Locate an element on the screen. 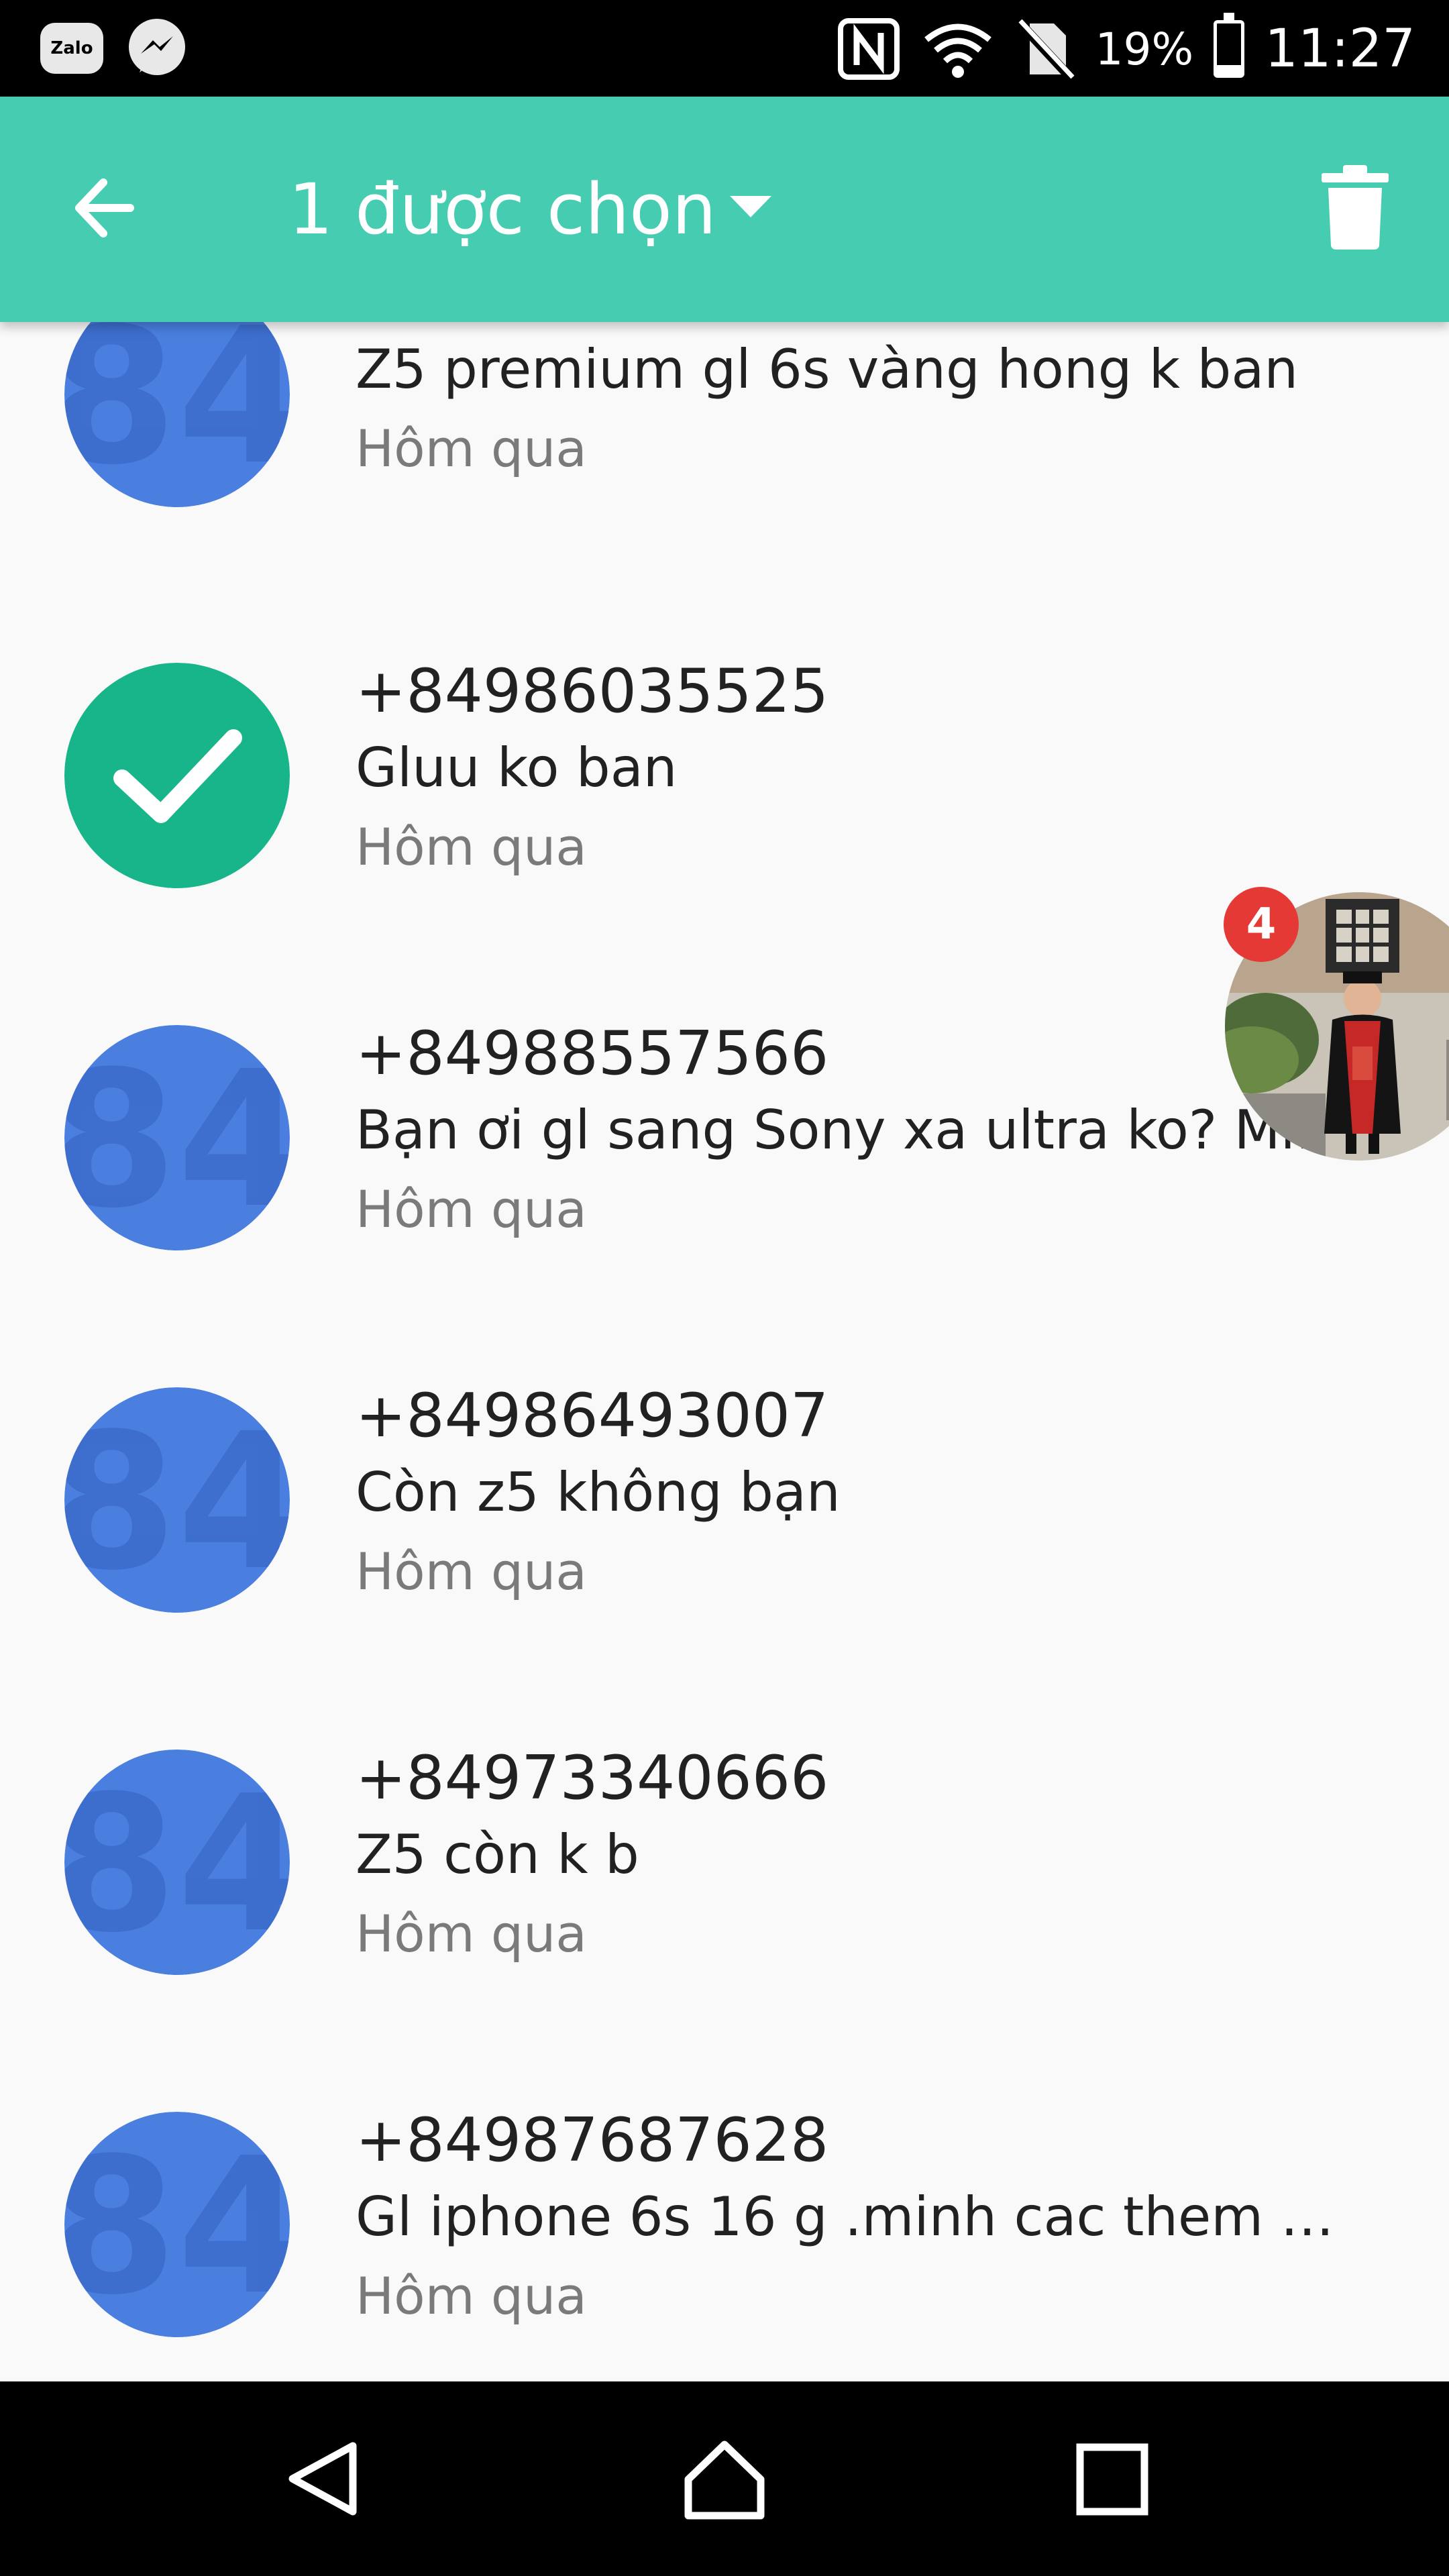 The width and height of the screenshot is (1449, 2576). app-bar: 1 được chọn is located at coordinates (724, 209).